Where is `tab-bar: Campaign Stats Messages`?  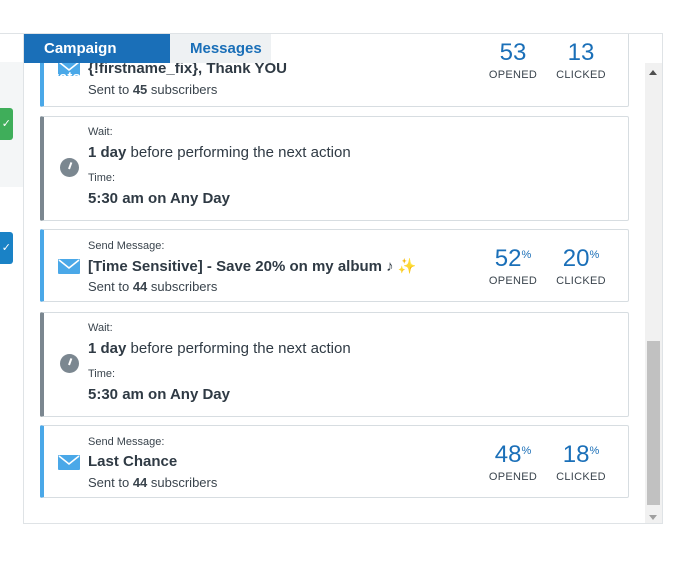
tab-bar: Campaign Stats Messages is located at coordinates (147, 60).